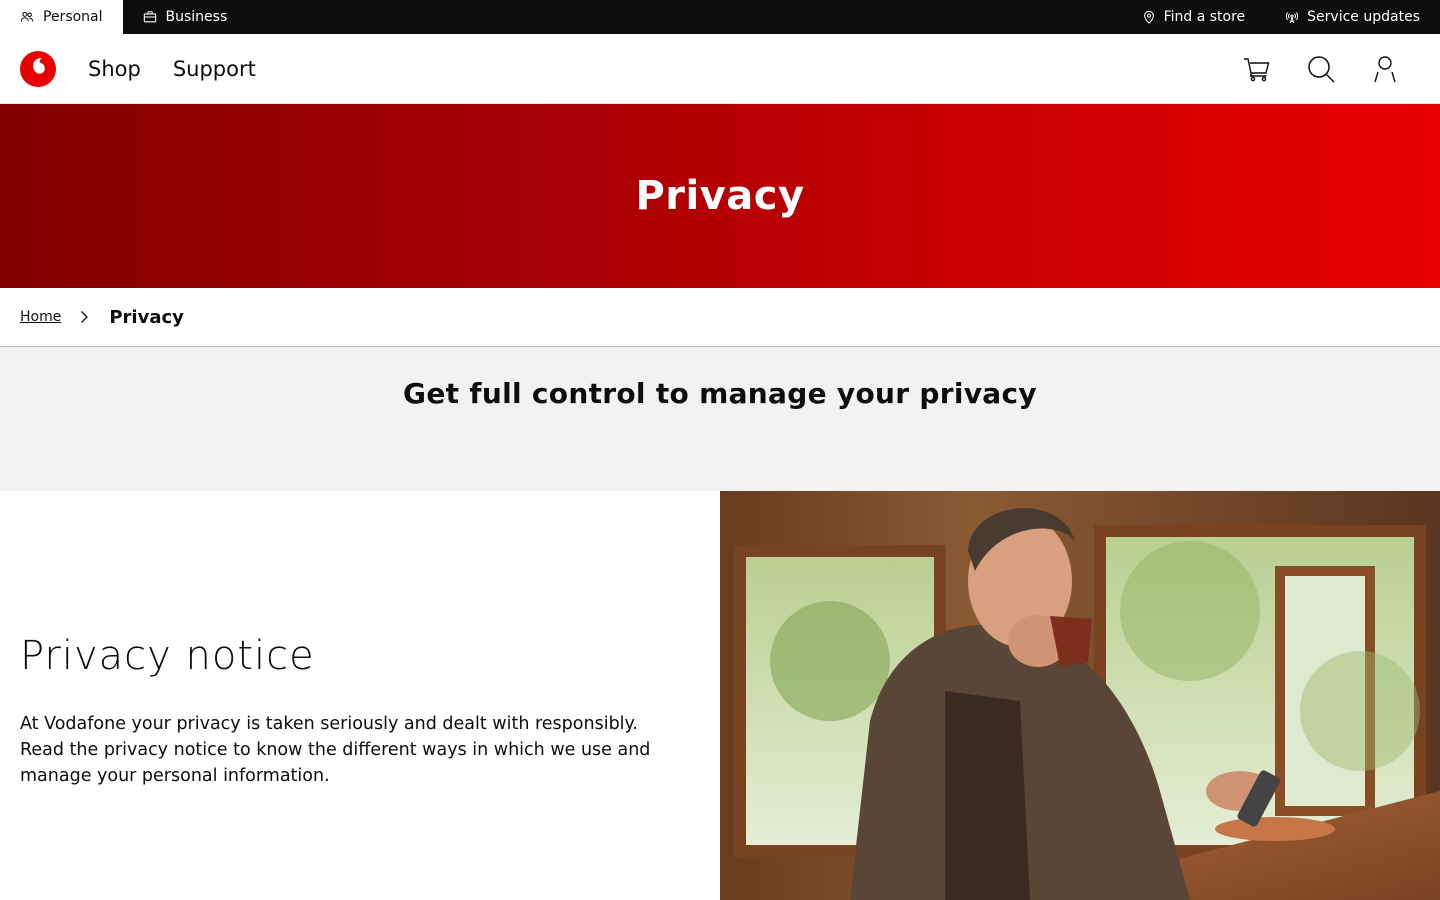 Image resolution: width=1440 pixels, height=900 pixels. I want to click on nav-actions, so click(1331, 69).